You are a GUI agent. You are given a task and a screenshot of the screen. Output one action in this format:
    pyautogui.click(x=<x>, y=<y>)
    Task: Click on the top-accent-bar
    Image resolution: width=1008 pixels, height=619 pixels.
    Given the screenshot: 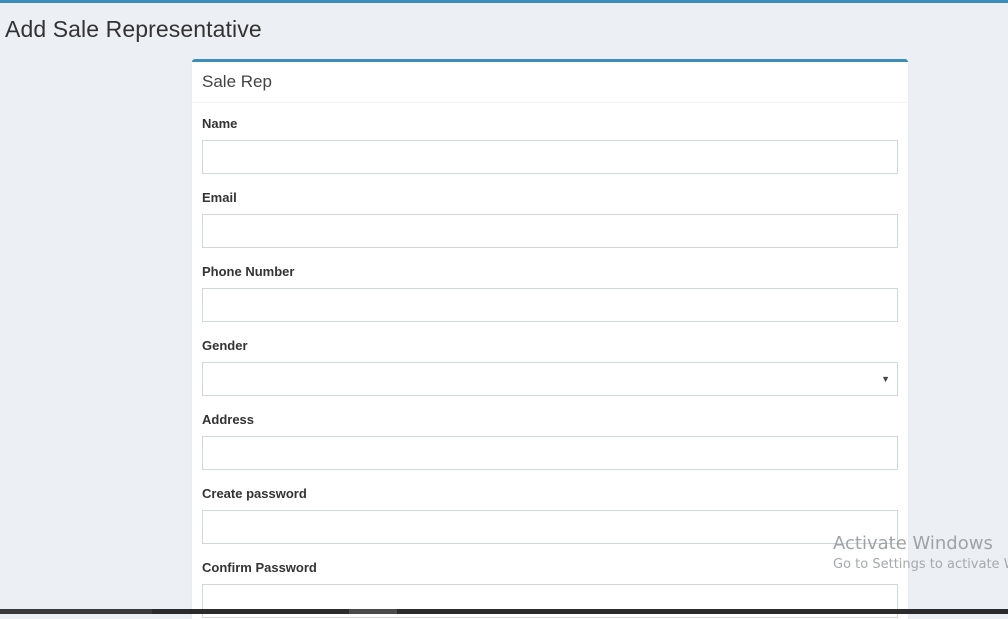 What is the action you would take?
    pyautogui.click(x=504, y=1)
    